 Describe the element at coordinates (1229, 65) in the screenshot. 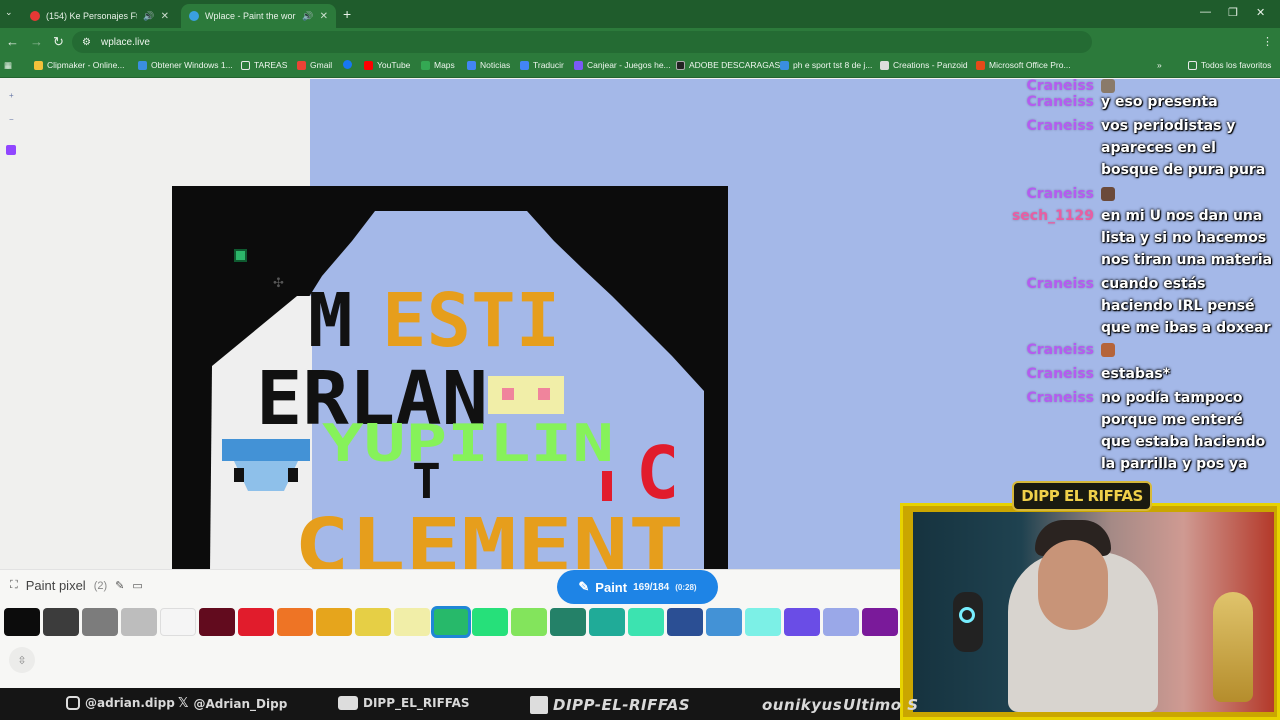

I see `all-favorites-button: Todos los favoritos` at that location.